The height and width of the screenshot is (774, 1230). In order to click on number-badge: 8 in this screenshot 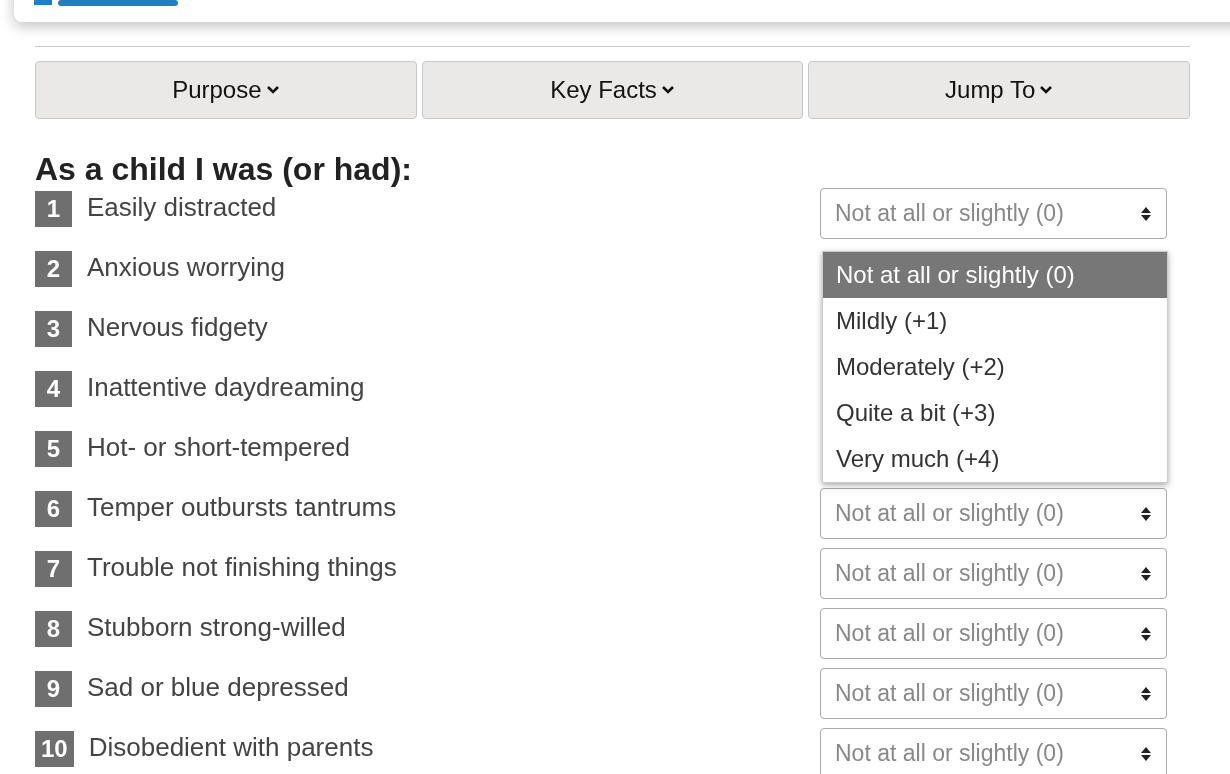, I will do `click(53, 629)`.